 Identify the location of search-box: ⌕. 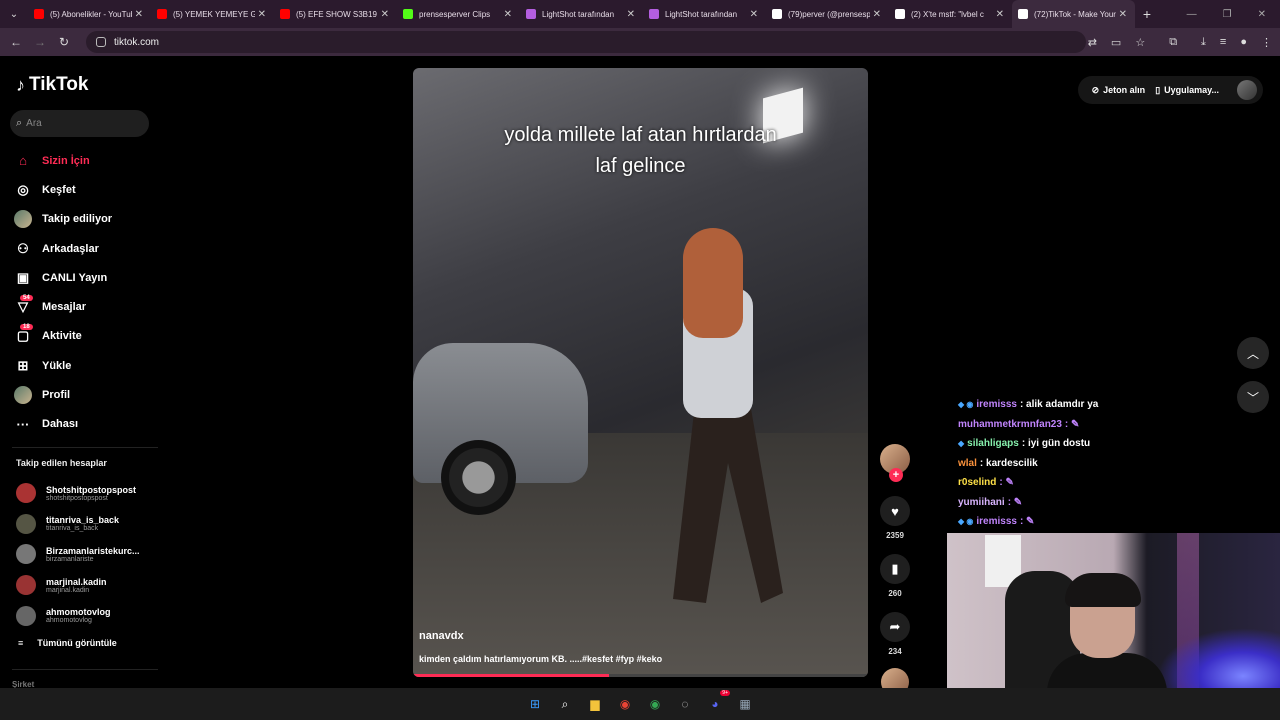
(79, 123).